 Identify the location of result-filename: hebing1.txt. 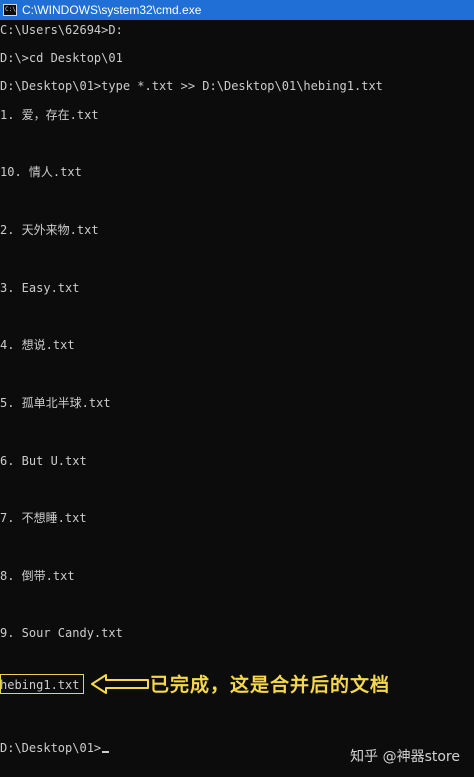
(40, 685).